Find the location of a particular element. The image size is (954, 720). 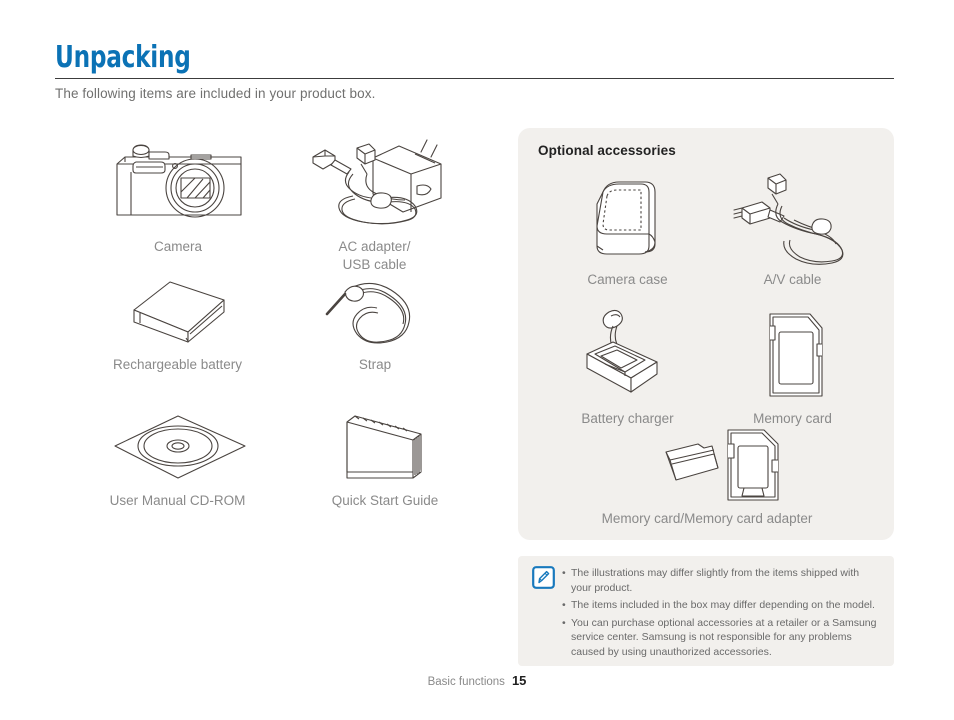

item-label: Camera is located at coordinates (177, 246).